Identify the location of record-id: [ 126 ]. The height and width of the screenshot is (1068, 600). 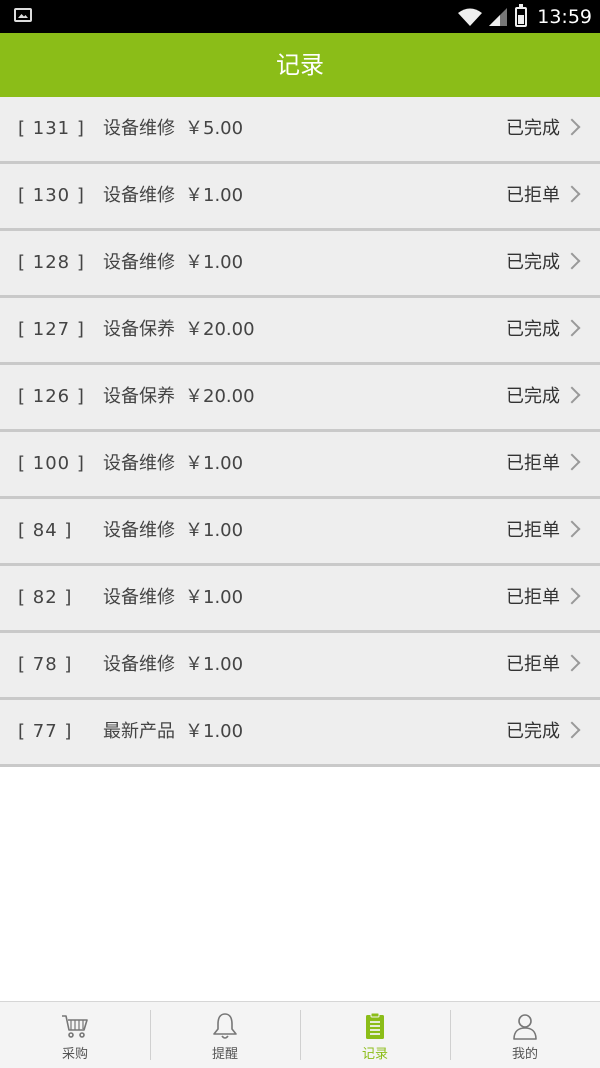
(51, 396).